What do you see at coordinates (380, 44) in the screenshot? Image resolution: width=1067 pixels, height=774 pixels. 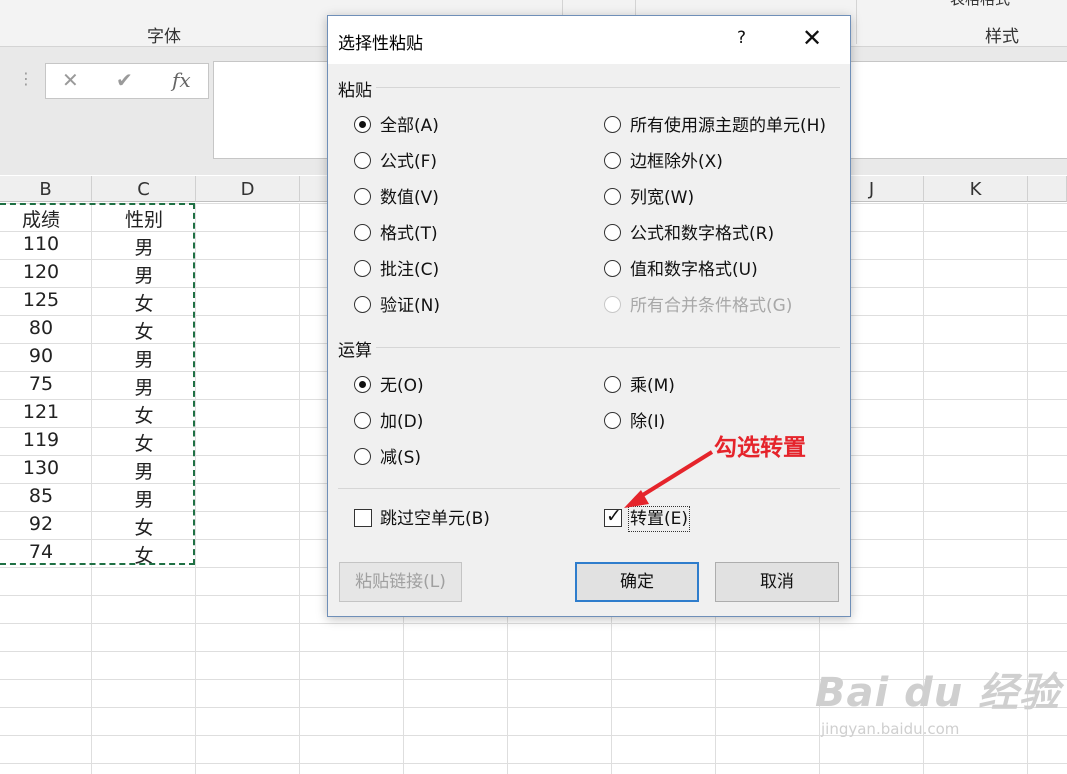 I see `dialog-title: 选择性粘贴` at bounding box center [380, 44].